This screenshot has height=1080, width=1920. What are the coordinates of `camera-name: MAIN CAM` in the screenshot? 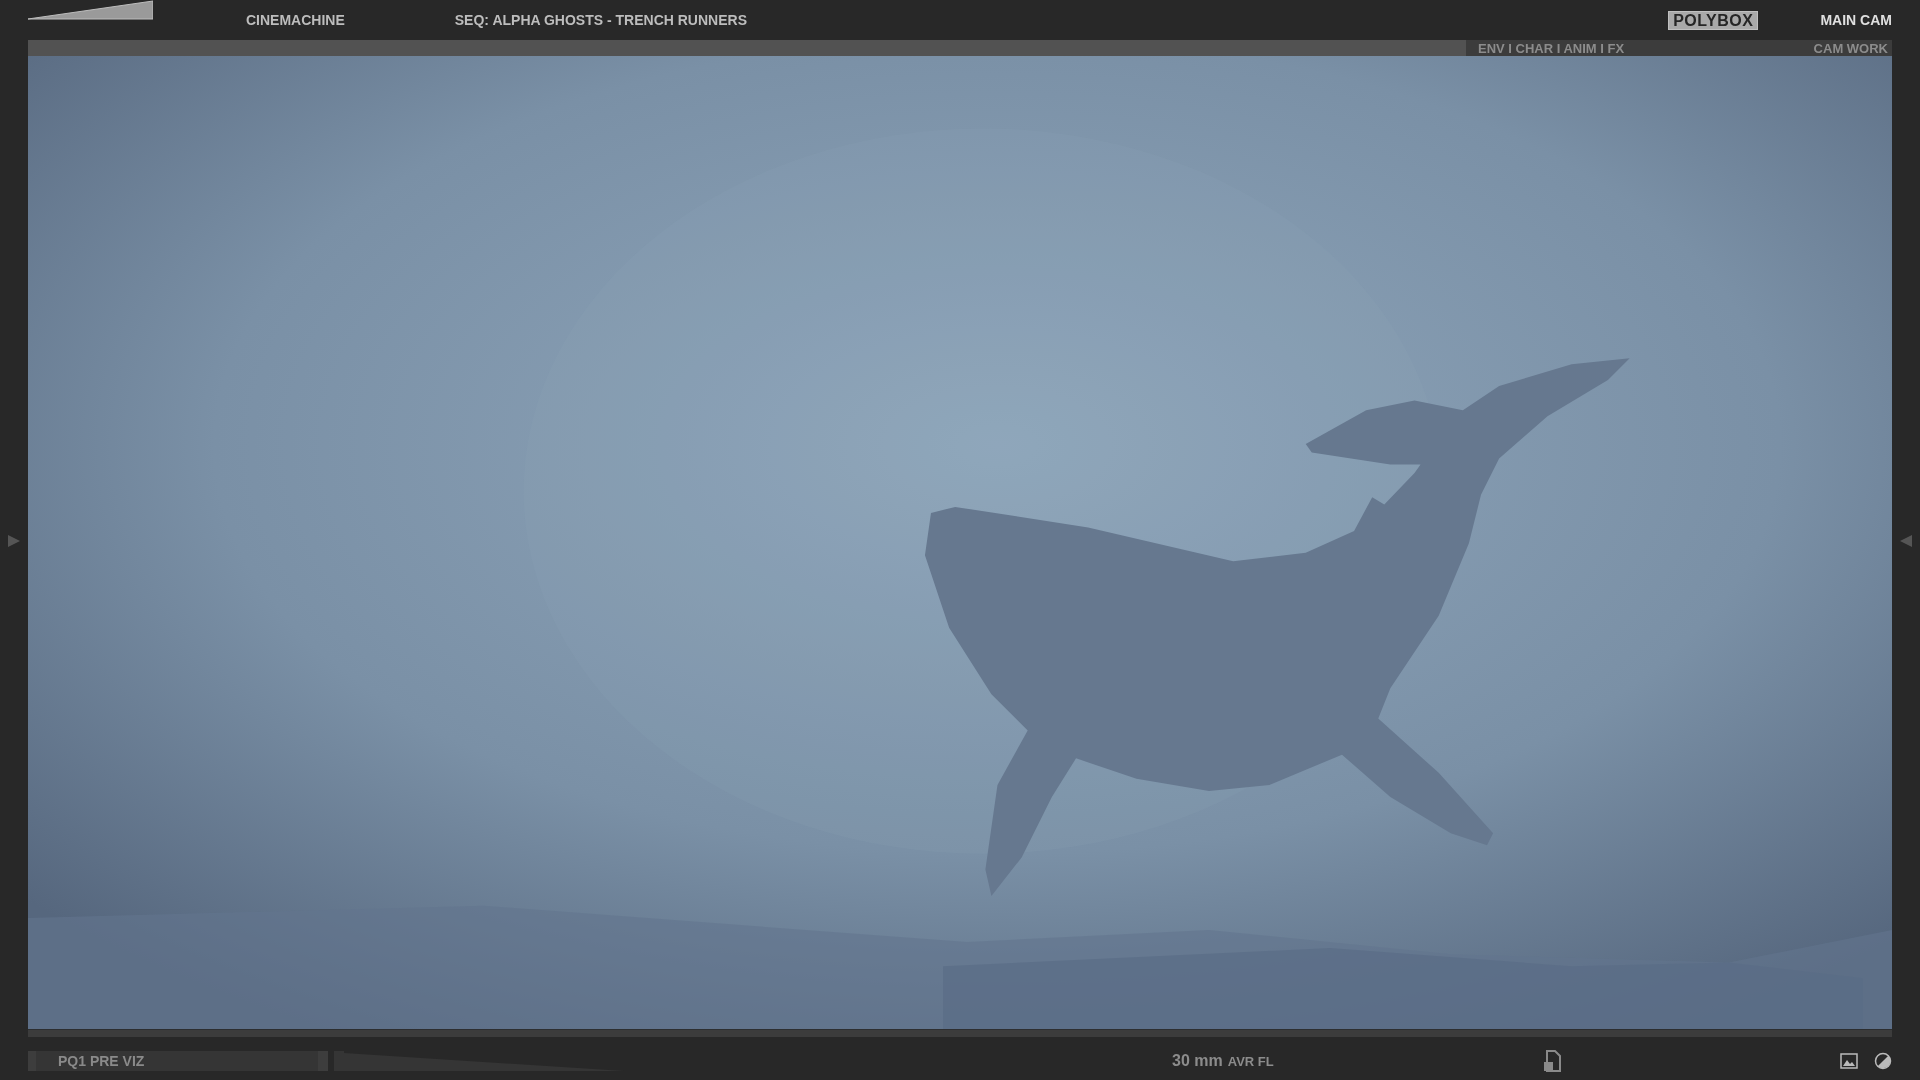 It's located at (1856, 20).